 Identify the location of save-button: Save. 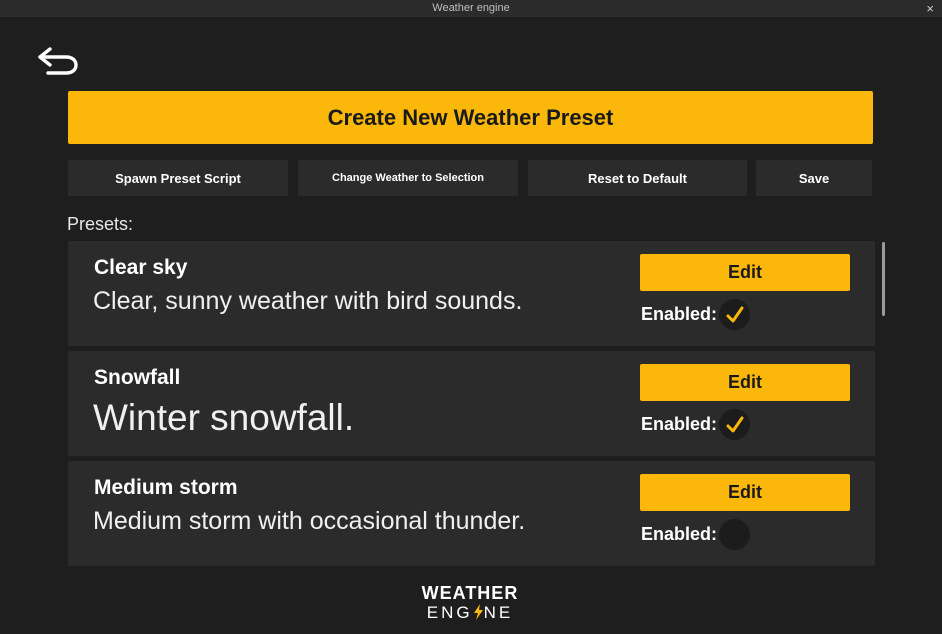
(814, 178).